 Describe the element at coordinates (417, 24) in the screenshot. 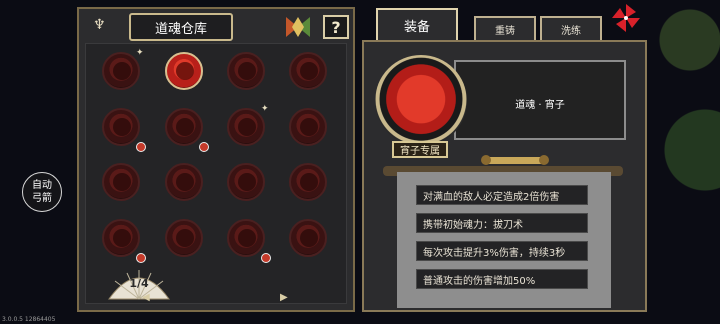

I see `tab-equip: 装备` at that location.